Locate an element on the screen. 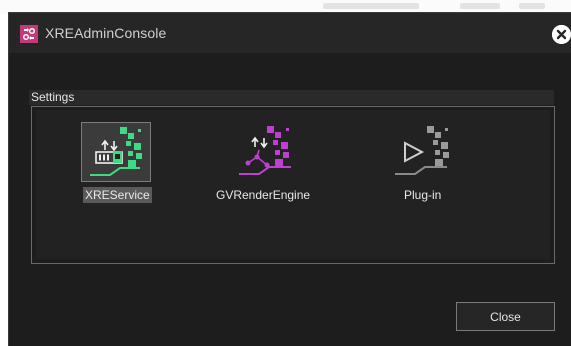 The width and height of the screenshot is (571, 346). plugin-icon-box is located at coordinates (426, 152).